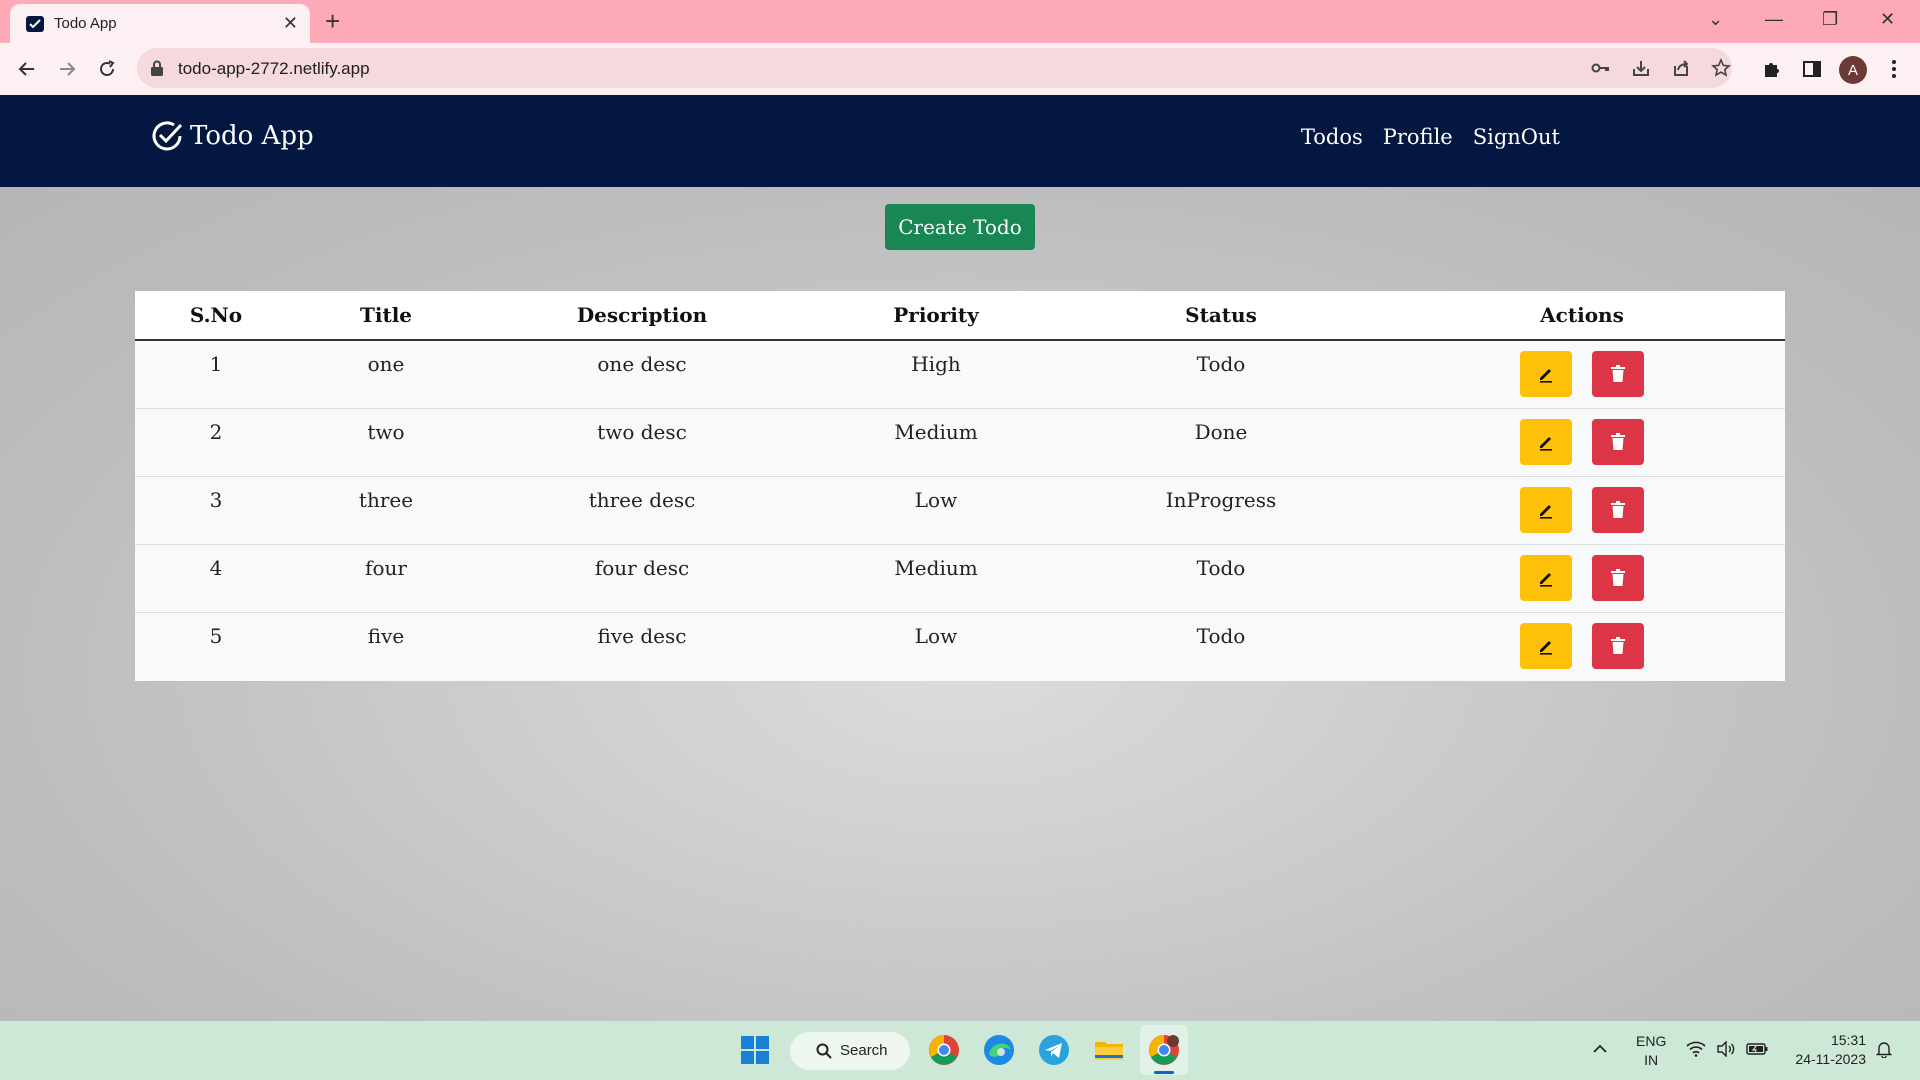 Image resolution: width=1920 pixels, height=1080 pixels. I want to click on browser-toolbar: todo-app-2772.netlify.app A, so click(960, 69).